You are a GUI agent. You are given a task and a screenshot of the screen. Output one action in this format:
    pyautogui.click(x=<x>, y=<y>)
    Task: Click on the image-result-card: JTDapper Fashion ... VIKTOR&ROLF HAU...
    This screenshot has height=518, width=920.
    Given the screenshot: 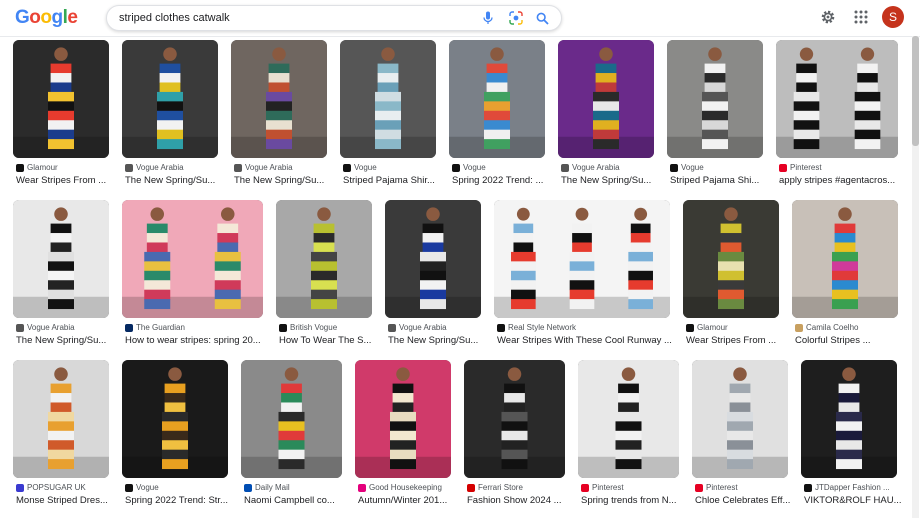 What is the action you would take?
    pyautogui.click(x=851, y=438)
    